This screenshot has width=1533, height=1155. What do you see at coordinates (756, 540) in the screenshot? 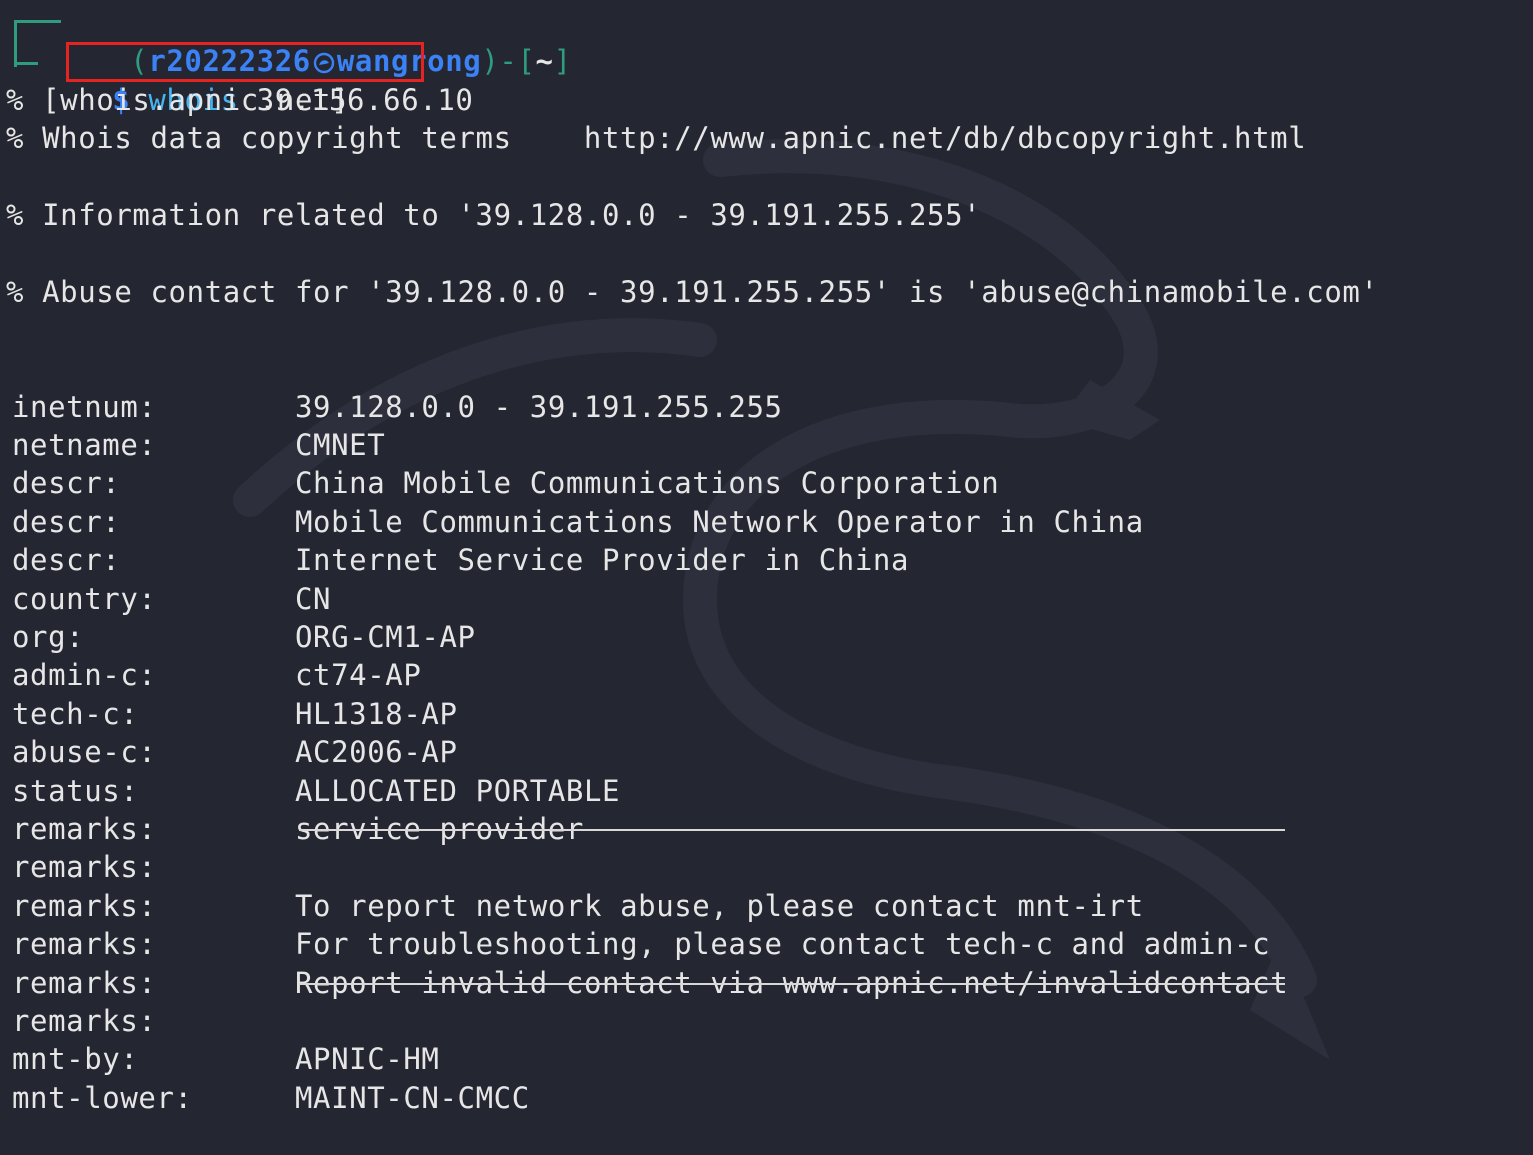
I see `record-row: descr: Internet Service Provider in China` at bounding box center [756, 540].